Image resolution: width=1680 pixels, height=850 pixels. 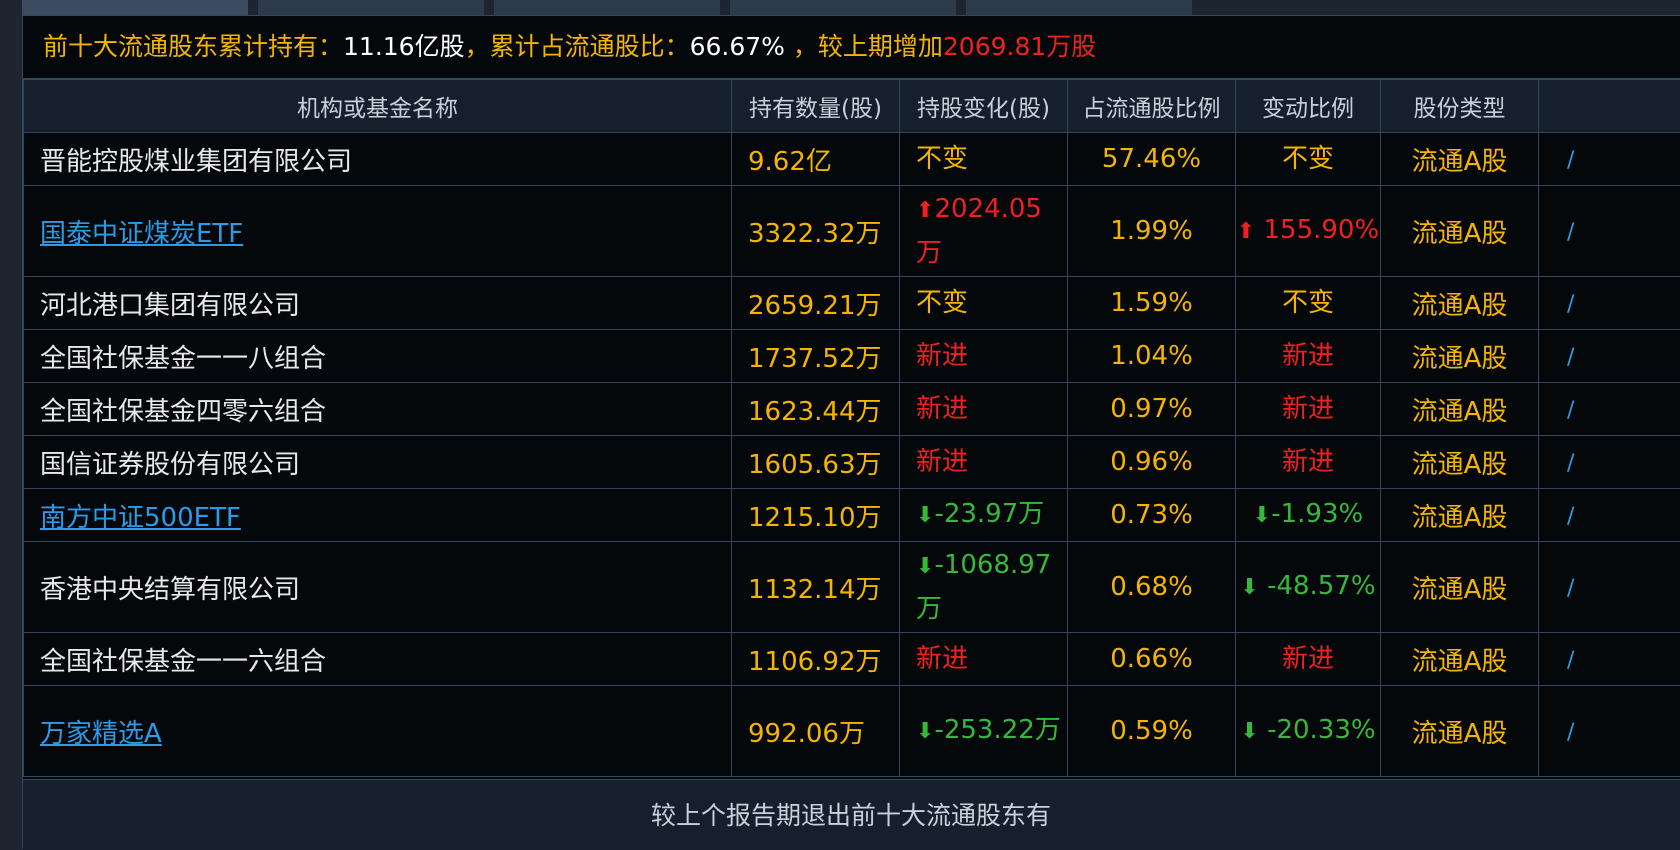 What do you see at coordinates (1308, 106) in the screenshot?
I see `col-header-ratio: 变动比例` at bounding box center [1308, 106].